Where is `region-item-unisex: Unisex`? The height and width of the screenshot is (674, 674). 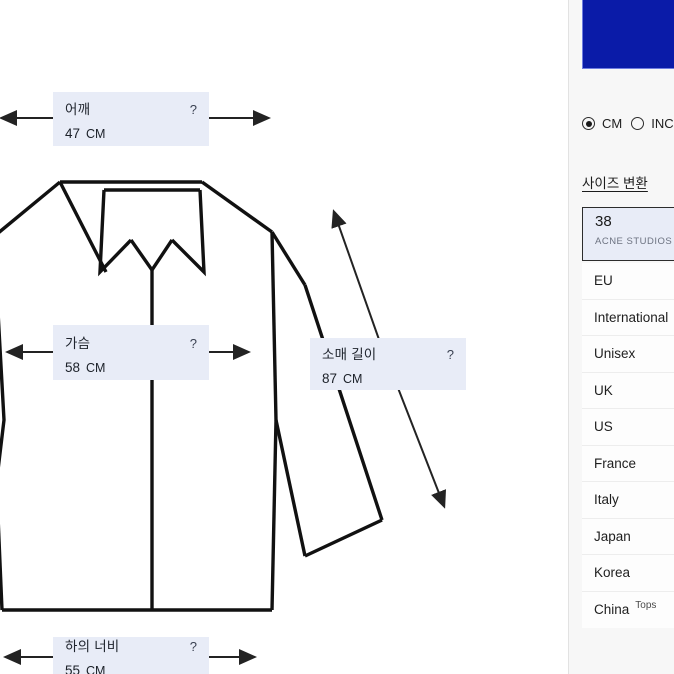 region-item-unisex: Unisex is located at coordinates (628, 354).